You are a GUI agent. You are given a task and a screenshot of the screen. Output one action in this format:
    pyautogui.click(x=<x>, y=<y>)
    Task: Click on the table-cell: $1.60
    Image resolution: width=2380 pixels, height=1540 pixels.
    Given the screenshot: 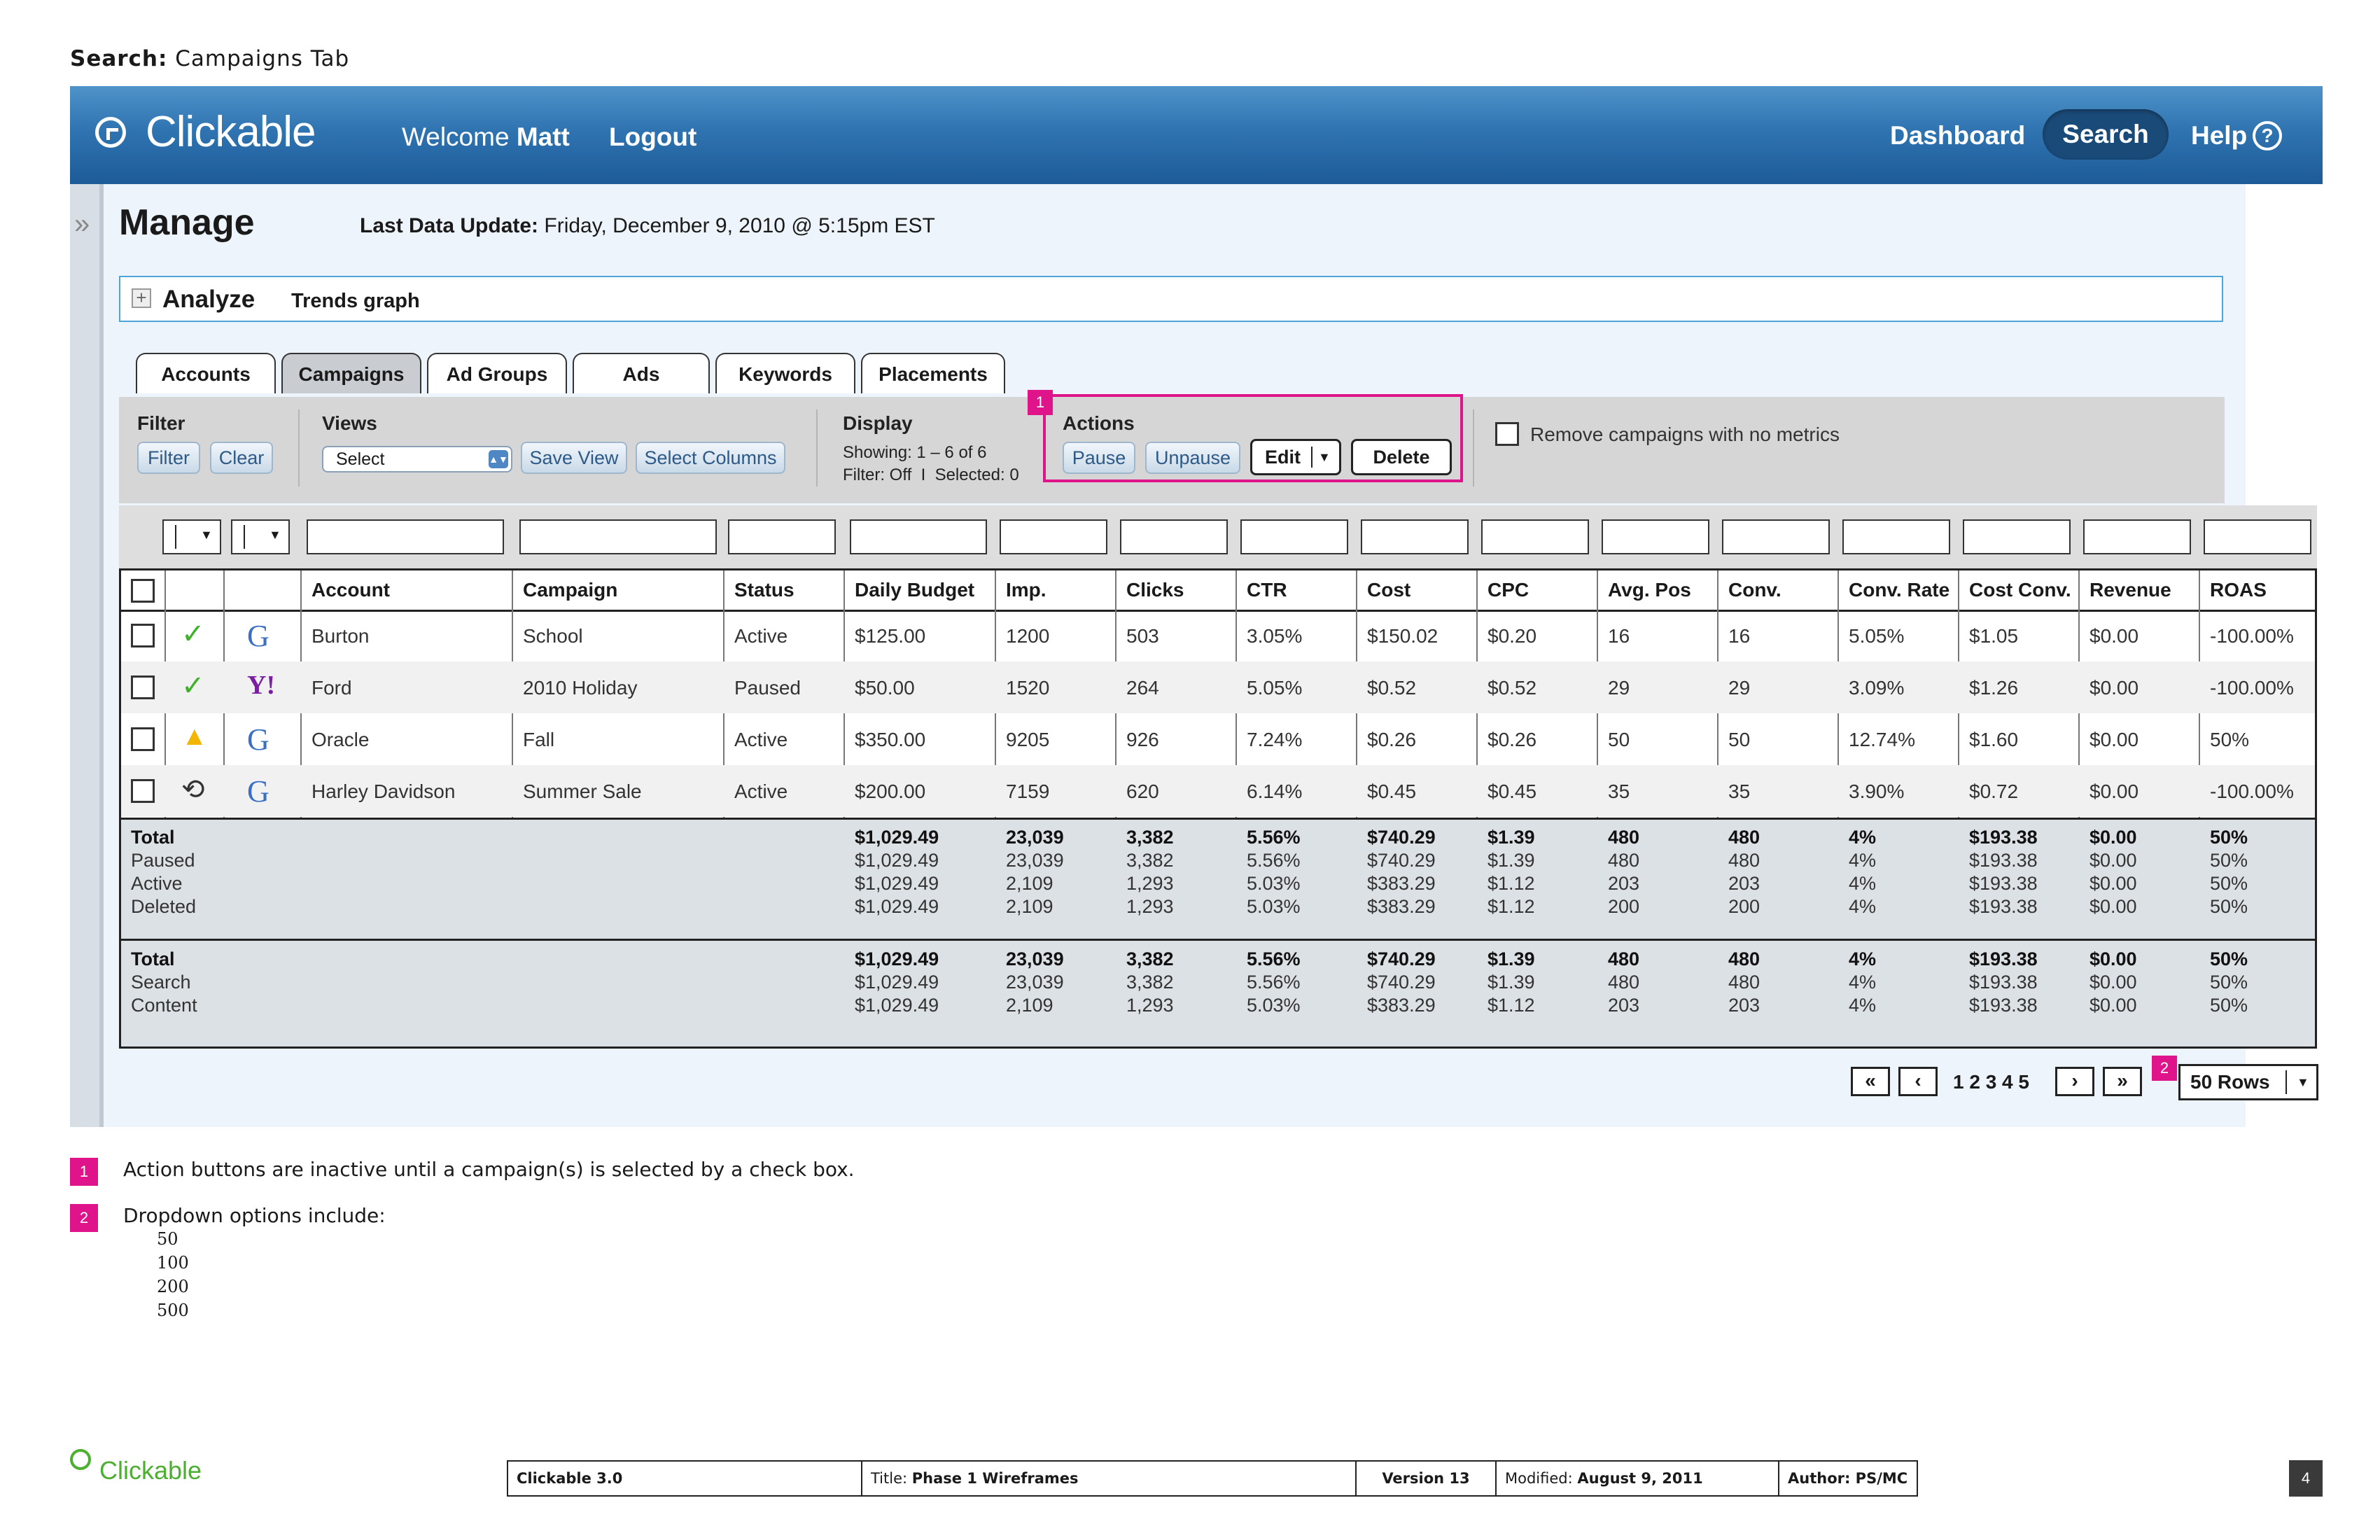 What is the action you would take?
    pyautogui.click(x=1994, y=739)
    